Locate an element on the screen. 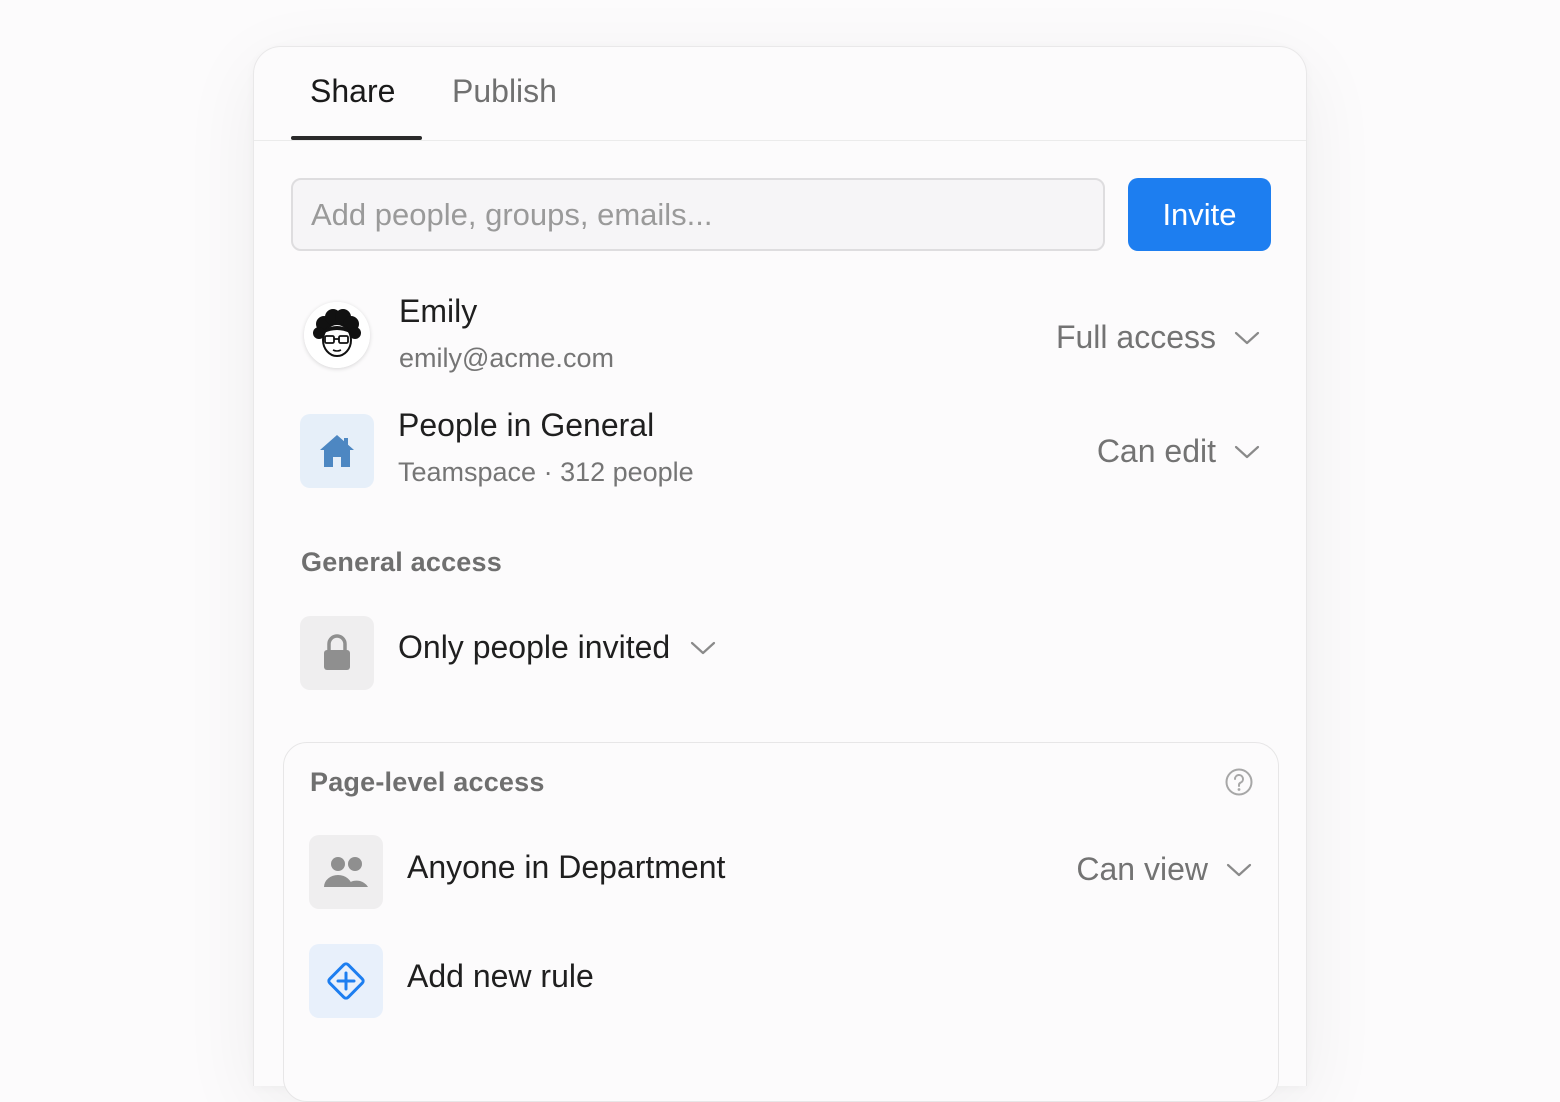 The height and width of the screenshot is (1102, 1560). add-new-rule-button: Add new rule is located at coordinates (781, 982).